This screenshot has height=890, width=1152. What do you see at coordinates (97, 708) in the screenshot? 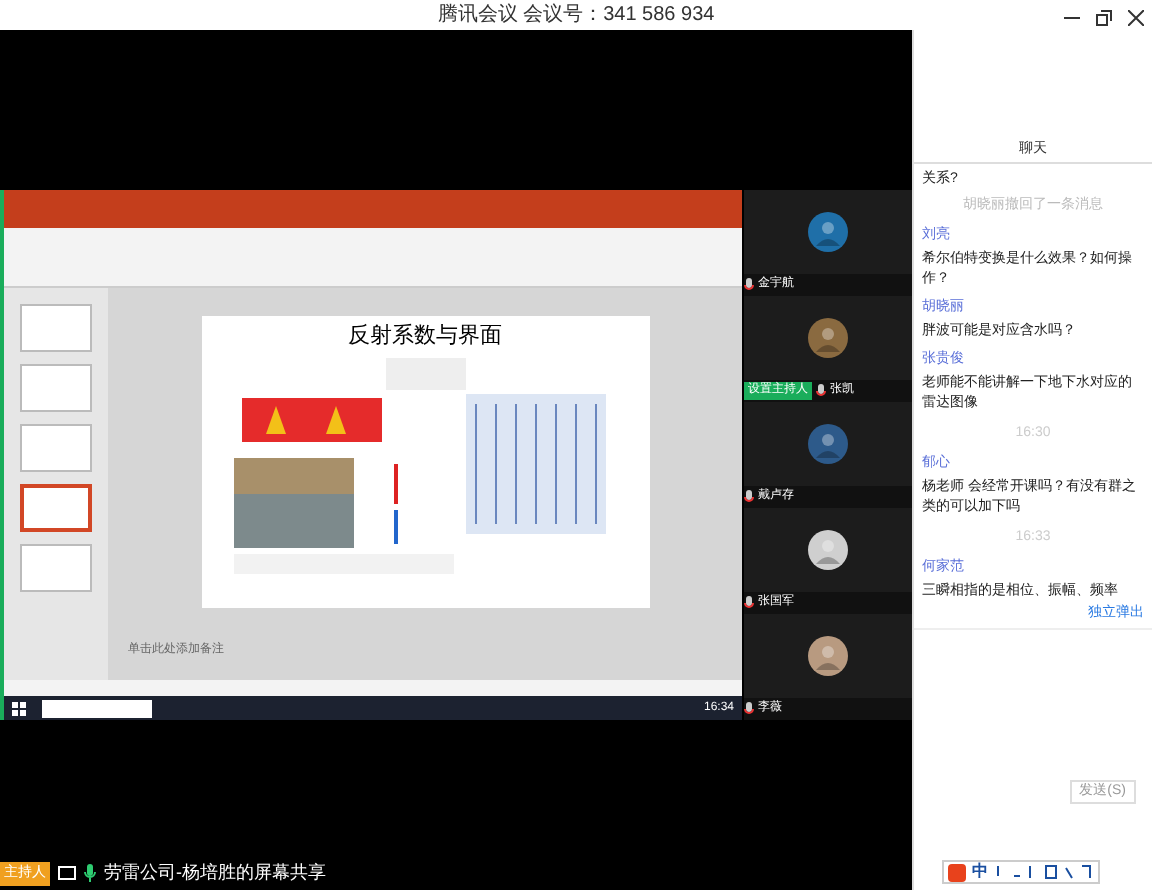
I see `taskbar-search-box` at bounding box center [97, 708].